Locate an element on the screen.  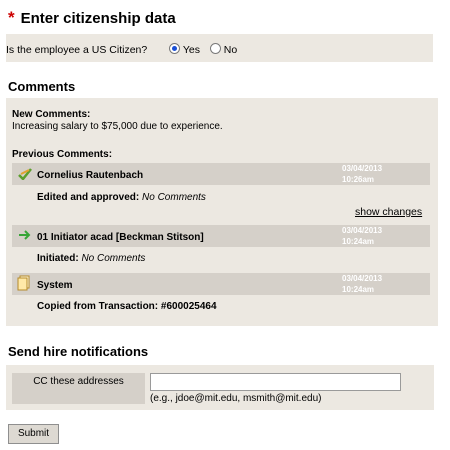
show-changes-link: show changes is located at coordinates (388, 212).